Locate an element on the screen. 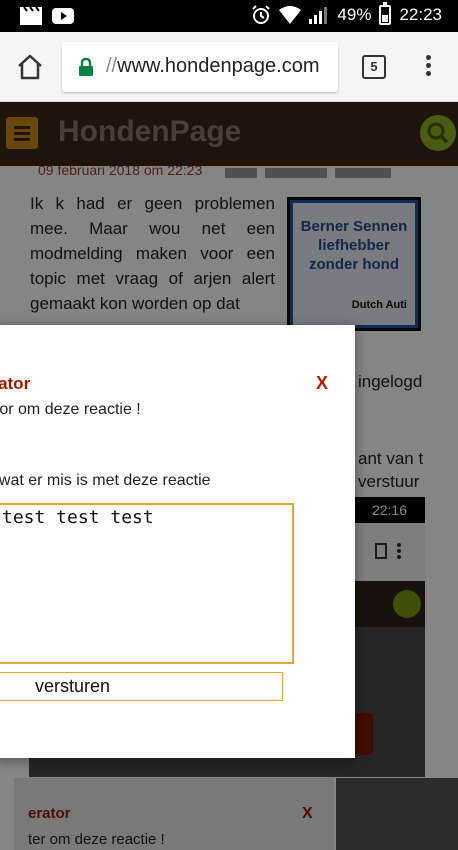 This screenshot has height=850, width=458. modal-prompt-text: t wat er mis is met deze reactie is located at coordinates (105, 480).